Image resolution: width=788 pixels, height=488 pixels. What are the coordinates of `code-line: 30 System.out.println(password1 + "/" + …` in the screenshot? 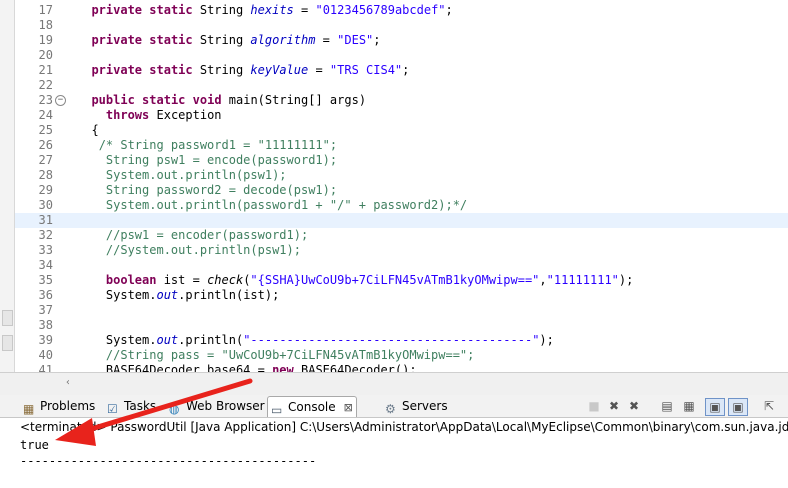 It's located at (401, 205).